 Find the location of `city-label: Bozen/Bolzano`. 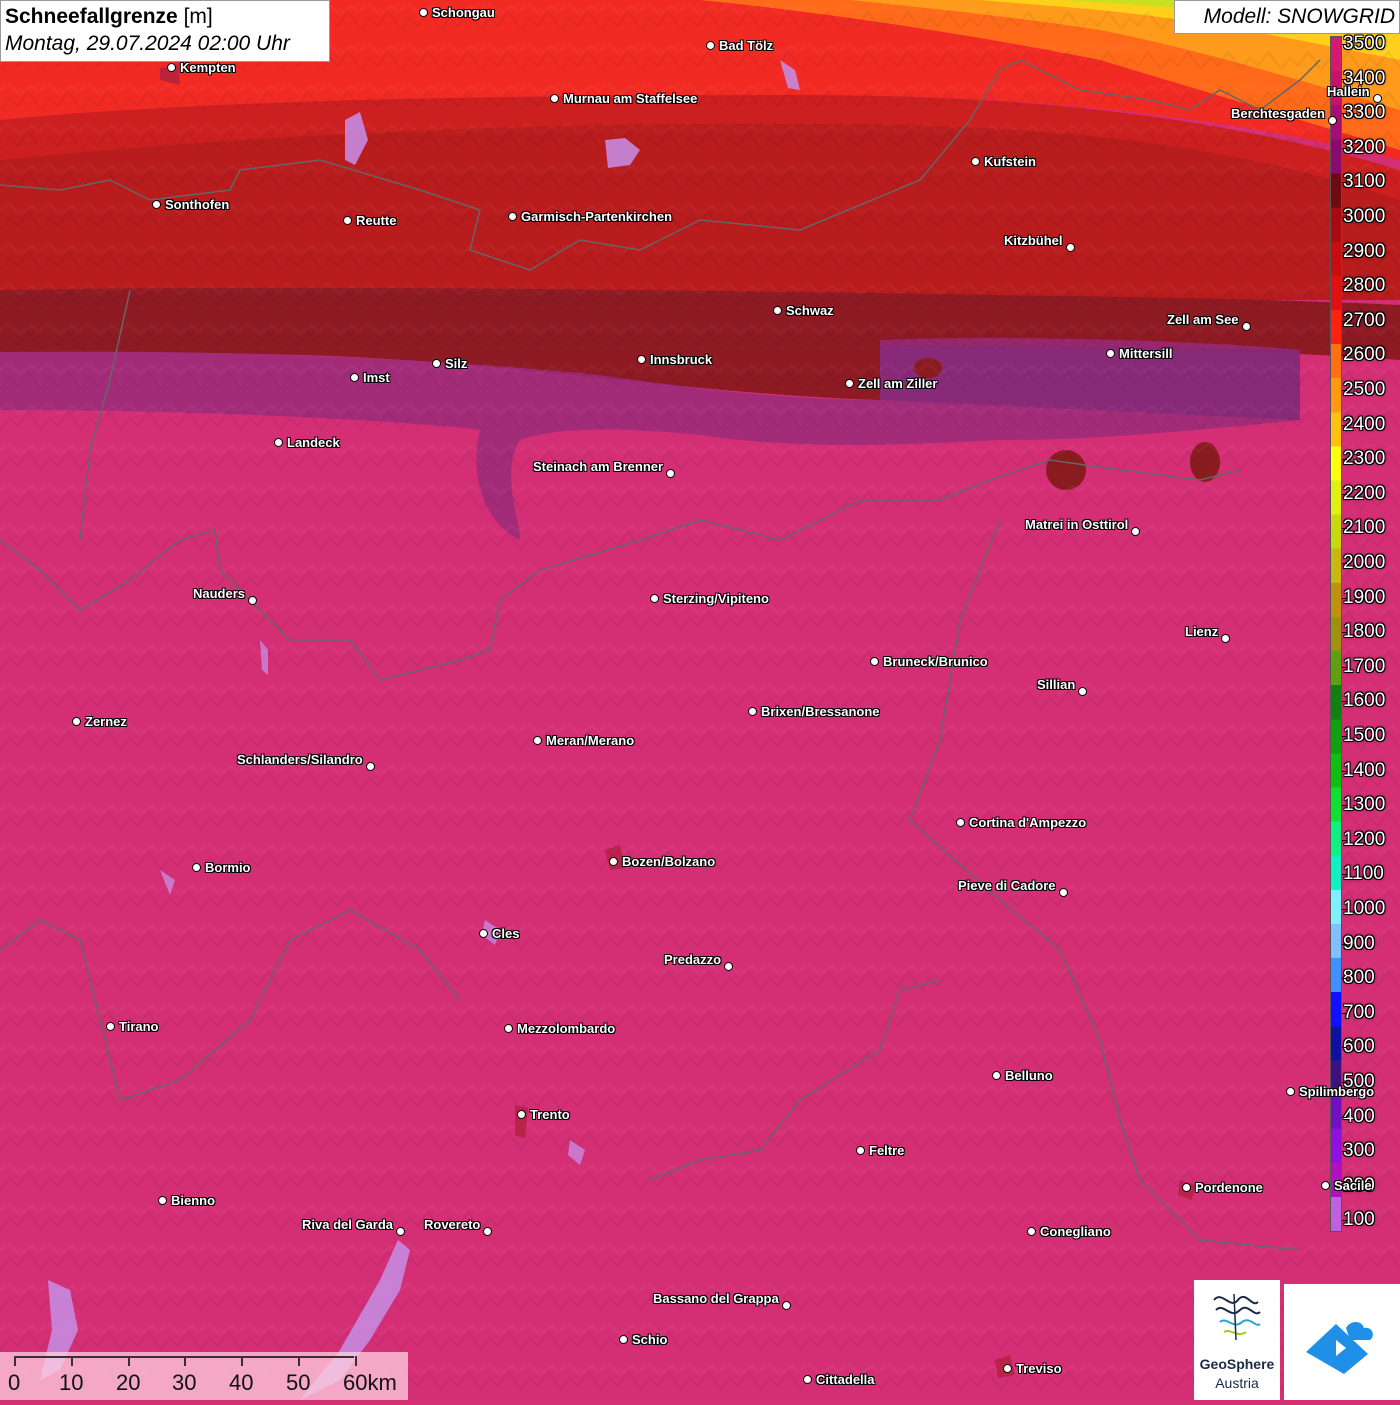

city-label: Bozen/Bolzano is located at coordinates (669, 861).